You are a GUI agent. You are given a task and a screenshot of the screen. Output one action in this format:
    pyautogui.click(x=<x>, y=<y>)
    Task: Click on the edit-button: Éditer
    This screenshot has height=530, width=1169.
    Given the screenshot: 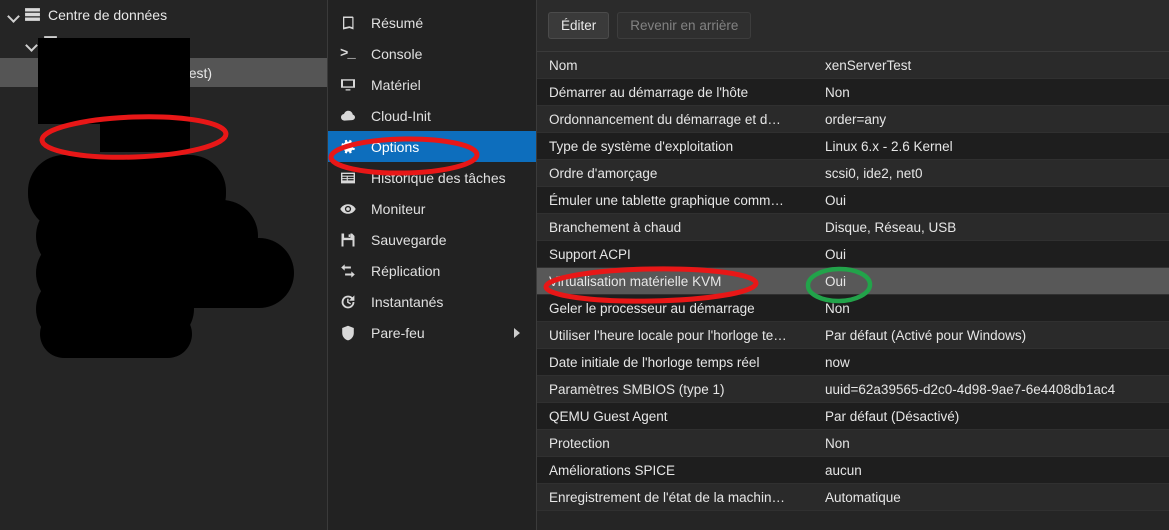 What is the action you would take?
    pyautogui.click(x=579, y=25)
    